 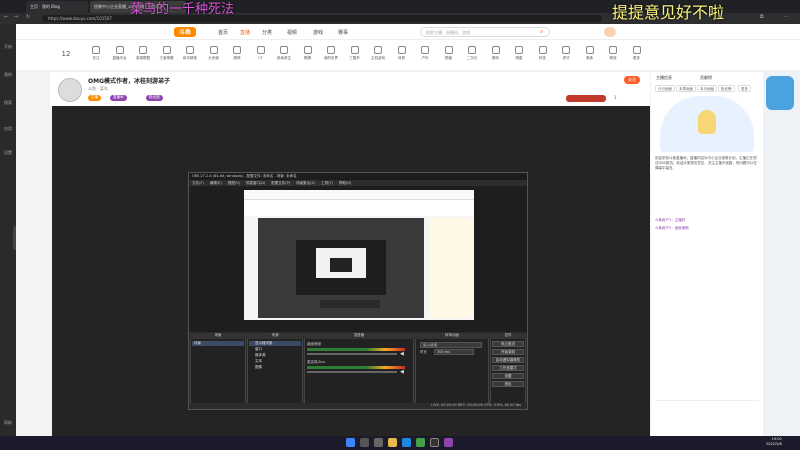 I want to click on folder-icon, so click(x=392, y=442).